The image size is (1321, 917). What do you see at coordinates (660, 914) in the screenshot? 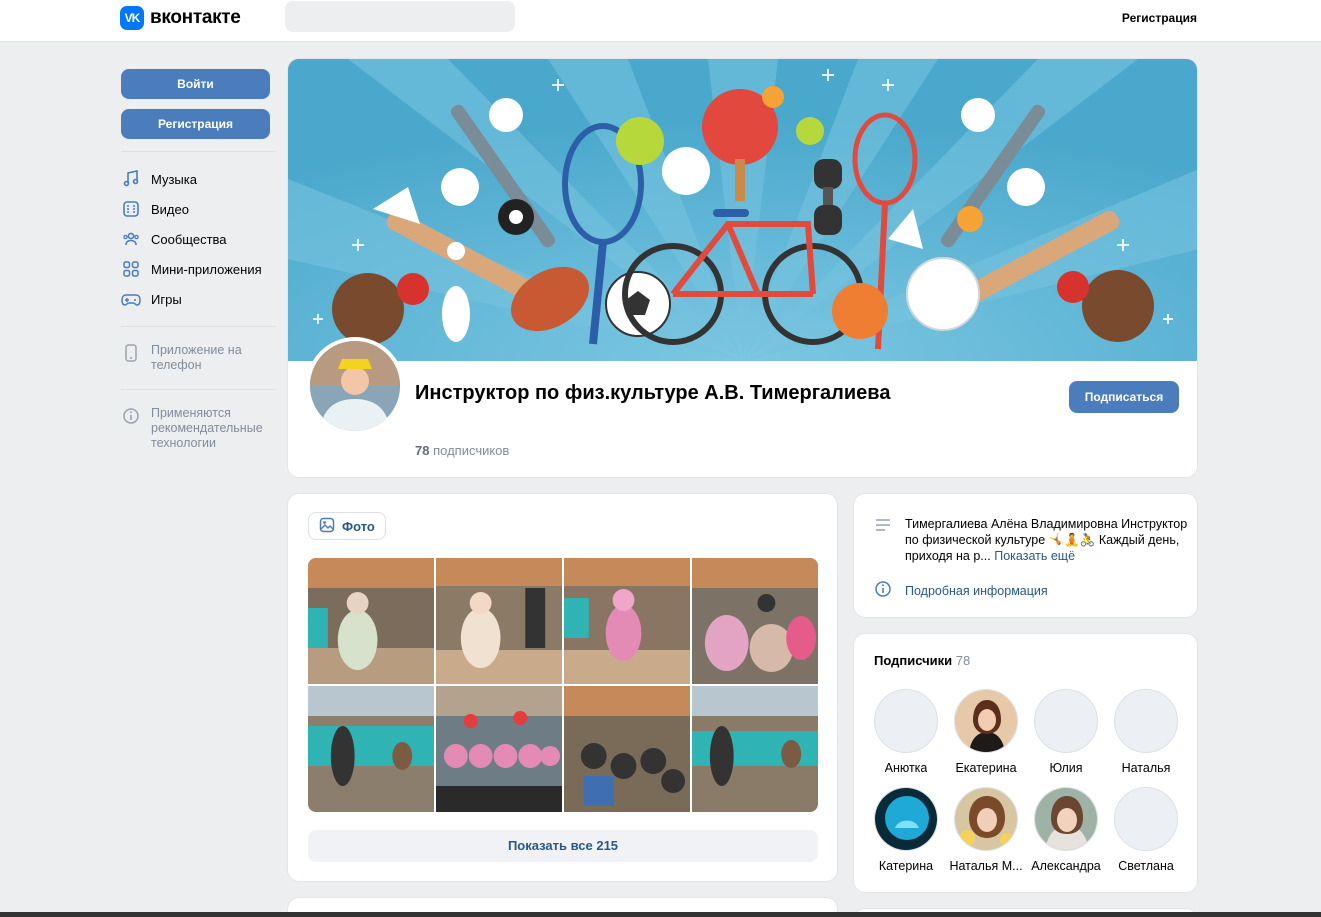
I see `page-bottom-edge` at bounding box center [660, 914].